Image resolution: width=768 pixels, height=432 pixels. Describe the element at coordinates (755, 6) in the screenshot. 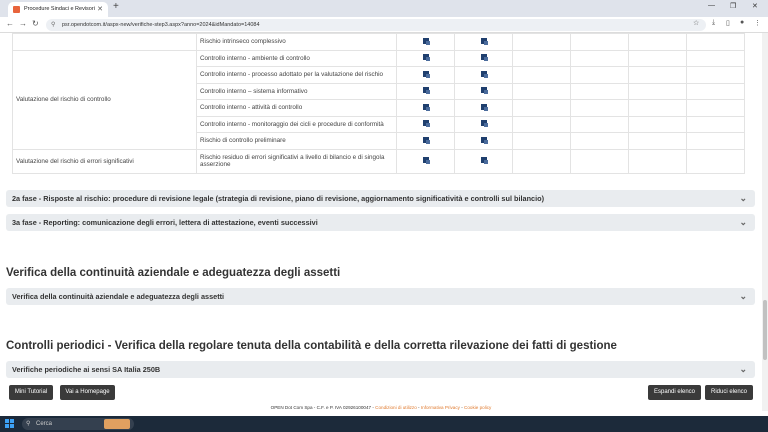

I see `close-window-icon: ✕` at that location.